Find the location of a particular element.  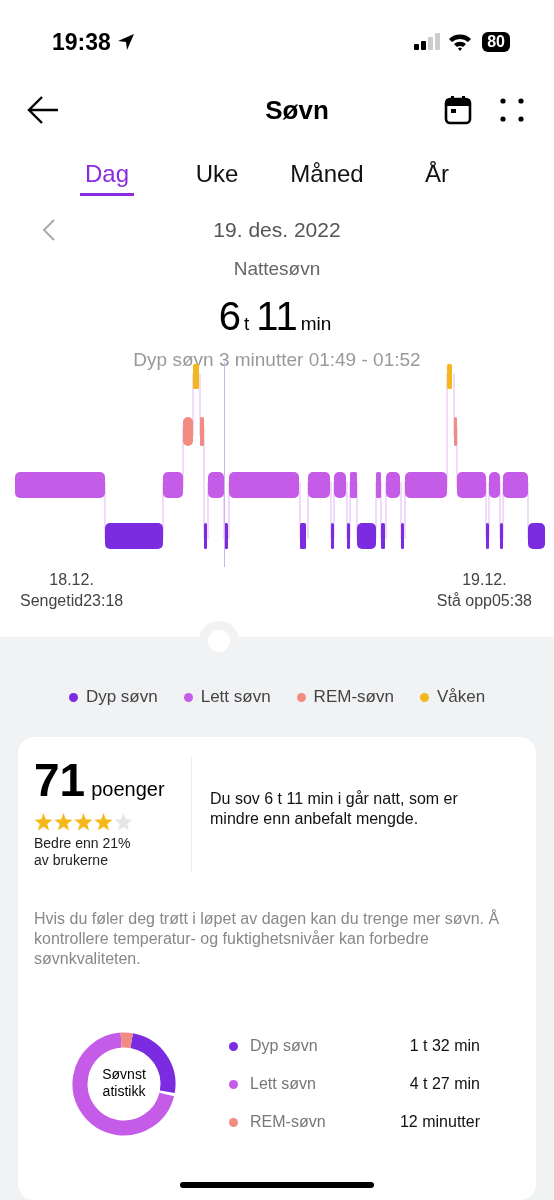

wake-time-label: Stå opp05:38 is located at coordinates (484, 601).